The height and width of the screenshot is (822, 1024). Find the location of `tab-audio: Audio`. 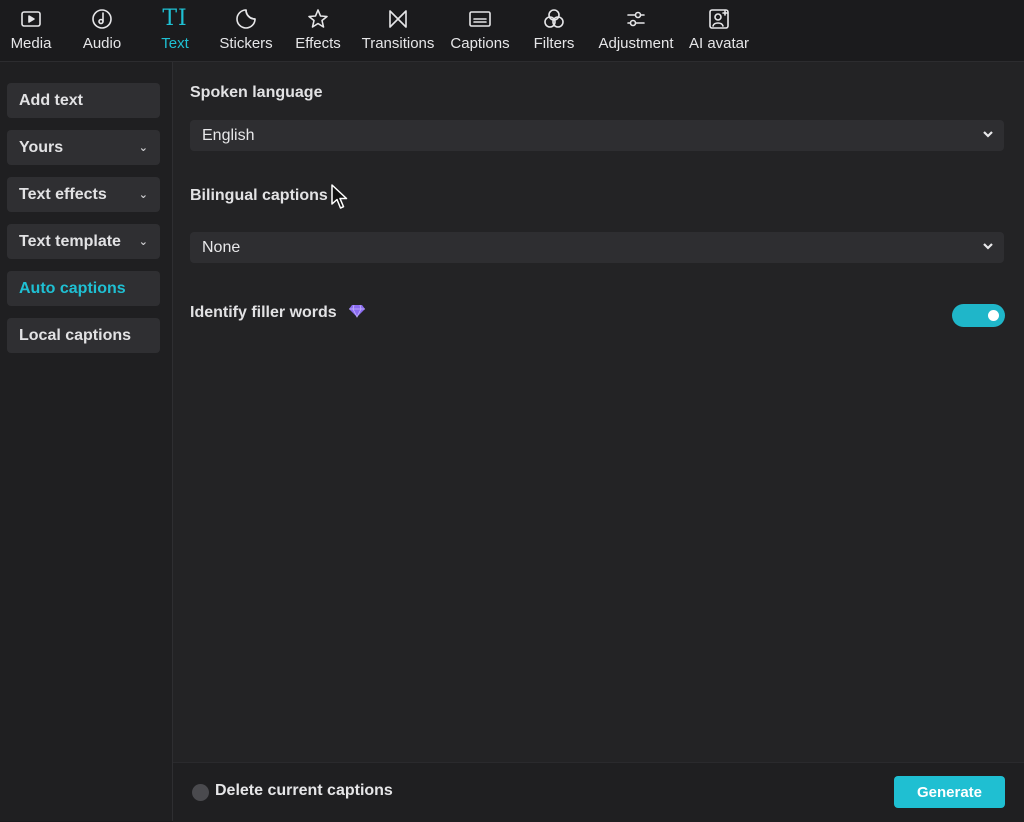

tab-audio: Audio is located at coordinates (102, 31).